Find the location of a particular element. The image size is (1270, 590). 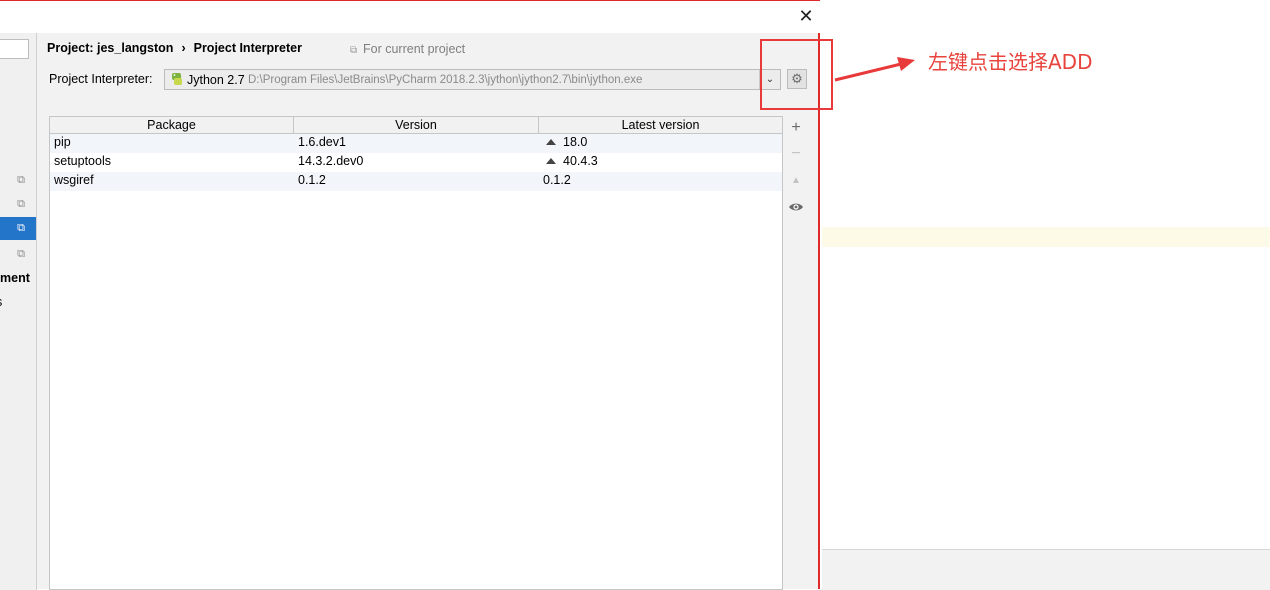

table-row: pip 1.6.dev1 18.0 is located at coordinates (416, 143).